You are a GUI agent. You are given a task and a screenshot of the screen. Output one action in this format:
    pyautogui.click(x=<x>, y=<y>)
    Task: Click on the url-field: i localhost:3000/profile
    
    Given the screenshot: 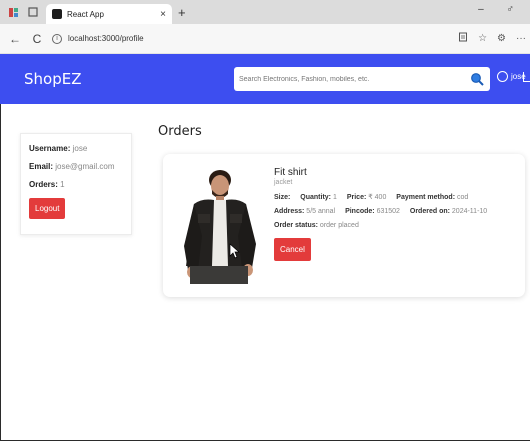 What is the action you would take?
    pyautogui.click(x=250, y=39)
    